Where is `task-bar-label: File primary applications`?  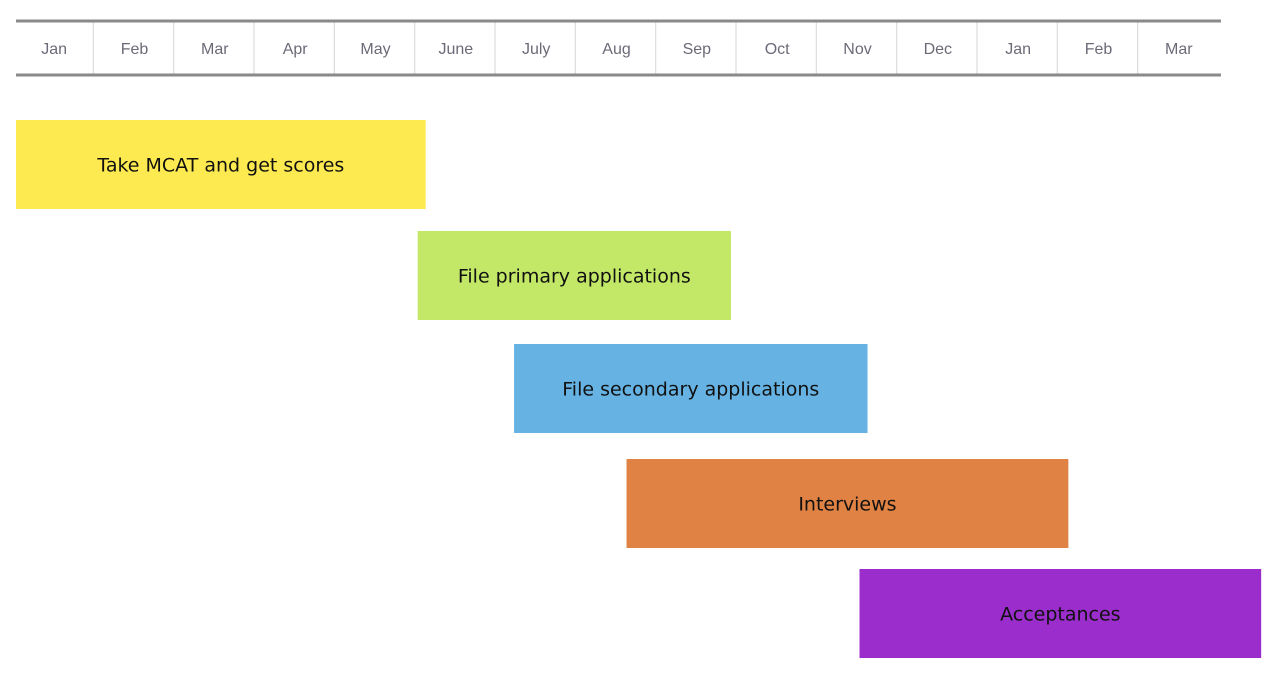 task-bar-label: File primary applications is located at coordinates (574, 277).